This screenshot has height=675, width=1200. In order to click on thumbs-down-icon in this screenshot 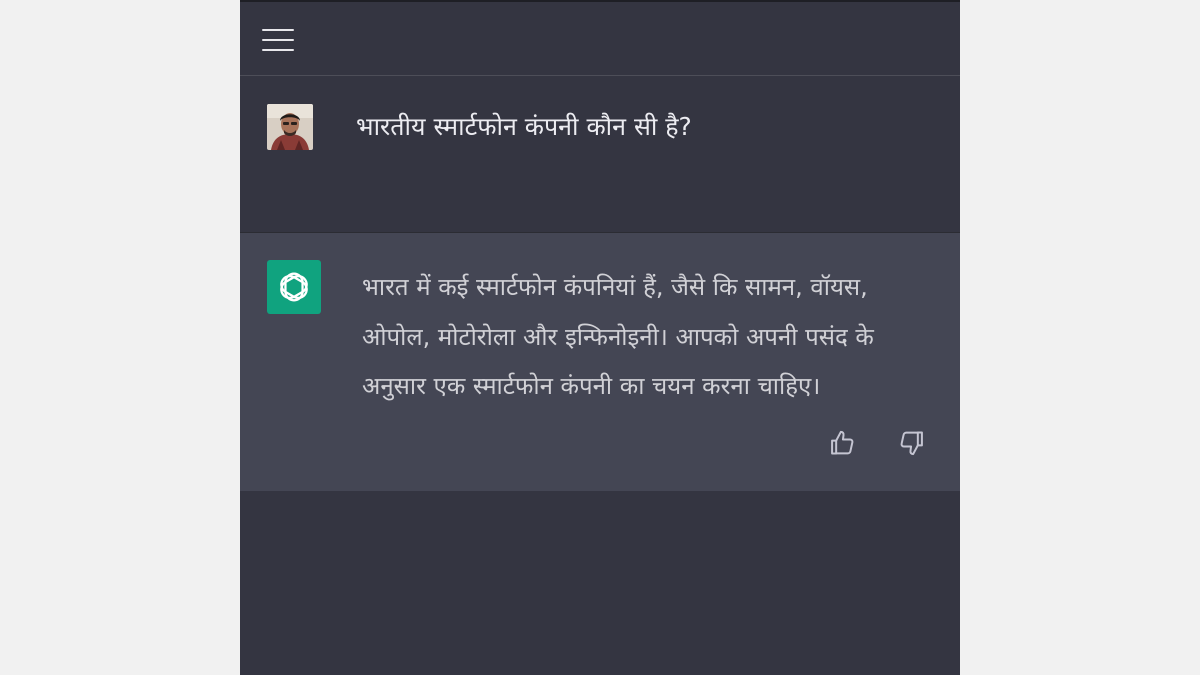, I will do `click(911, 443)`.